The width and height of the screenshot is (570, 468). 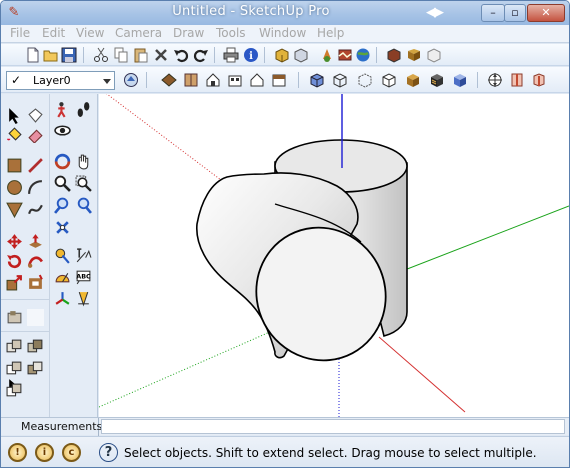 I want to click on scale-icon, so click(x=14, y=282).